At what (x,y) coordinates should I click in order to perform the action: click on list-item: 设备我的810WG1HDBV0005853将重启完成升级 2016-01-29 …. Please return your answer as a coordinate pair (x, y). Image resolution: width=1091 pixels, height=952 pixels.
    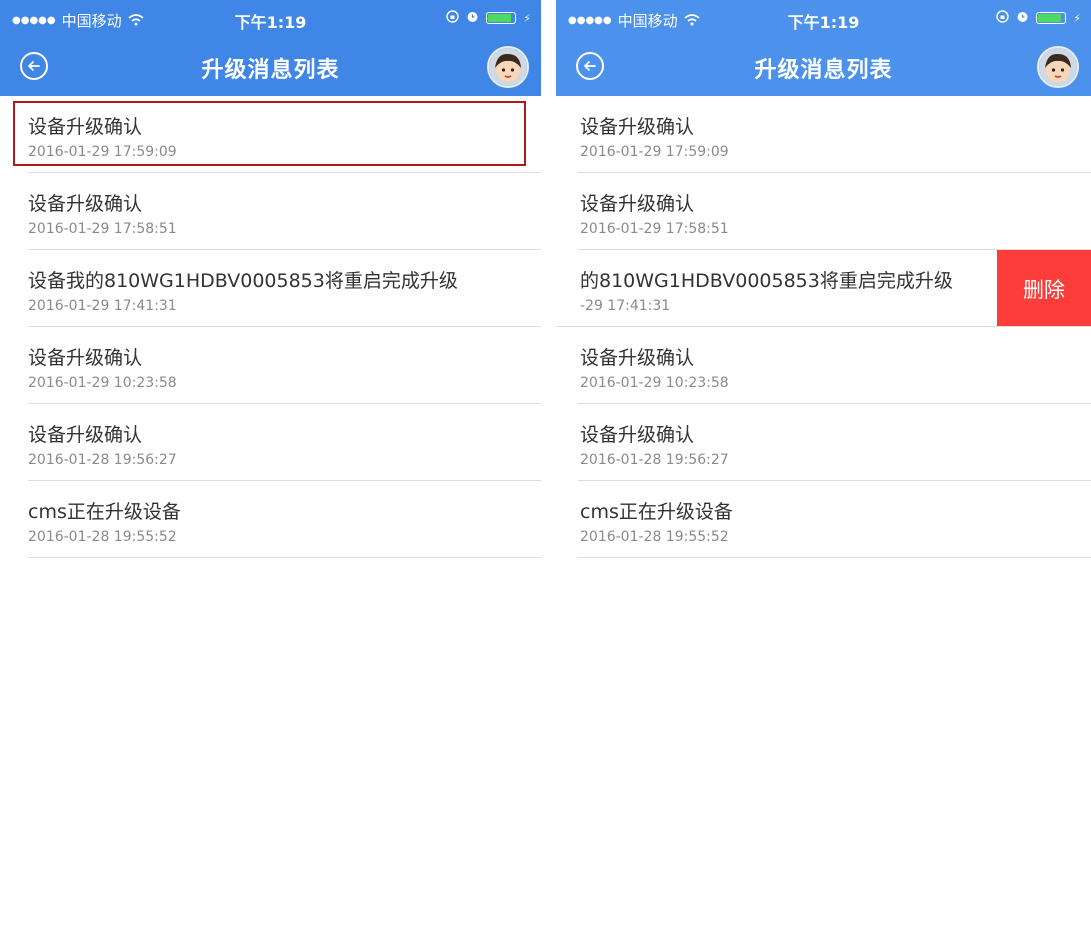
    Looking at the image, I should click on (270, 288).